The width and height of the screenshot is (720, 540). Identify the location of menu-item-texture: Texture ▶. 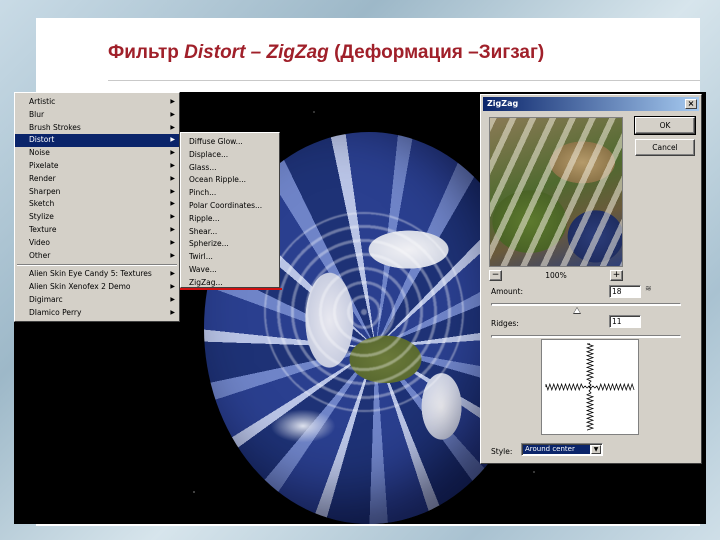
(97, 230).